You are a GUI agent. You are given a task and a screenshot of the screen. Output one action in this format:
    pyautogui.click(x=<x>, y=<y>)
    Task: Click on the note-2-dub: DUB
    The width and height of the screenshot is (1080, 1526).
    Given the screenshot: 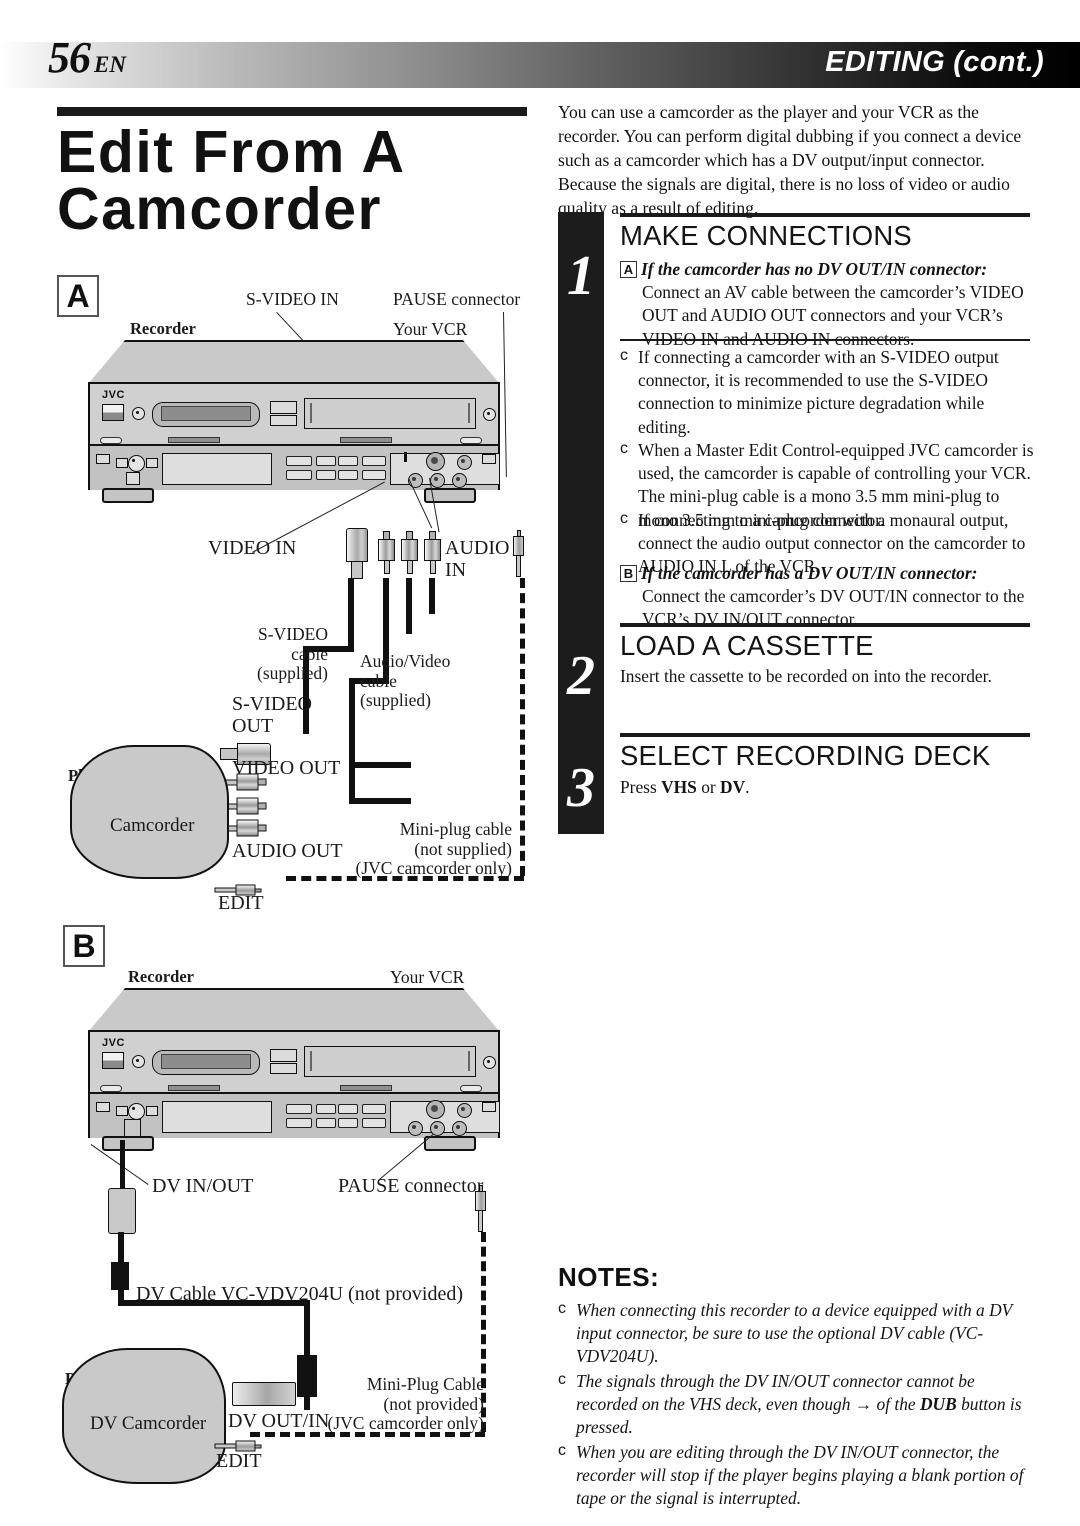 What is the action you would take?
    pyautogui.click(x=938, y=1404)
    